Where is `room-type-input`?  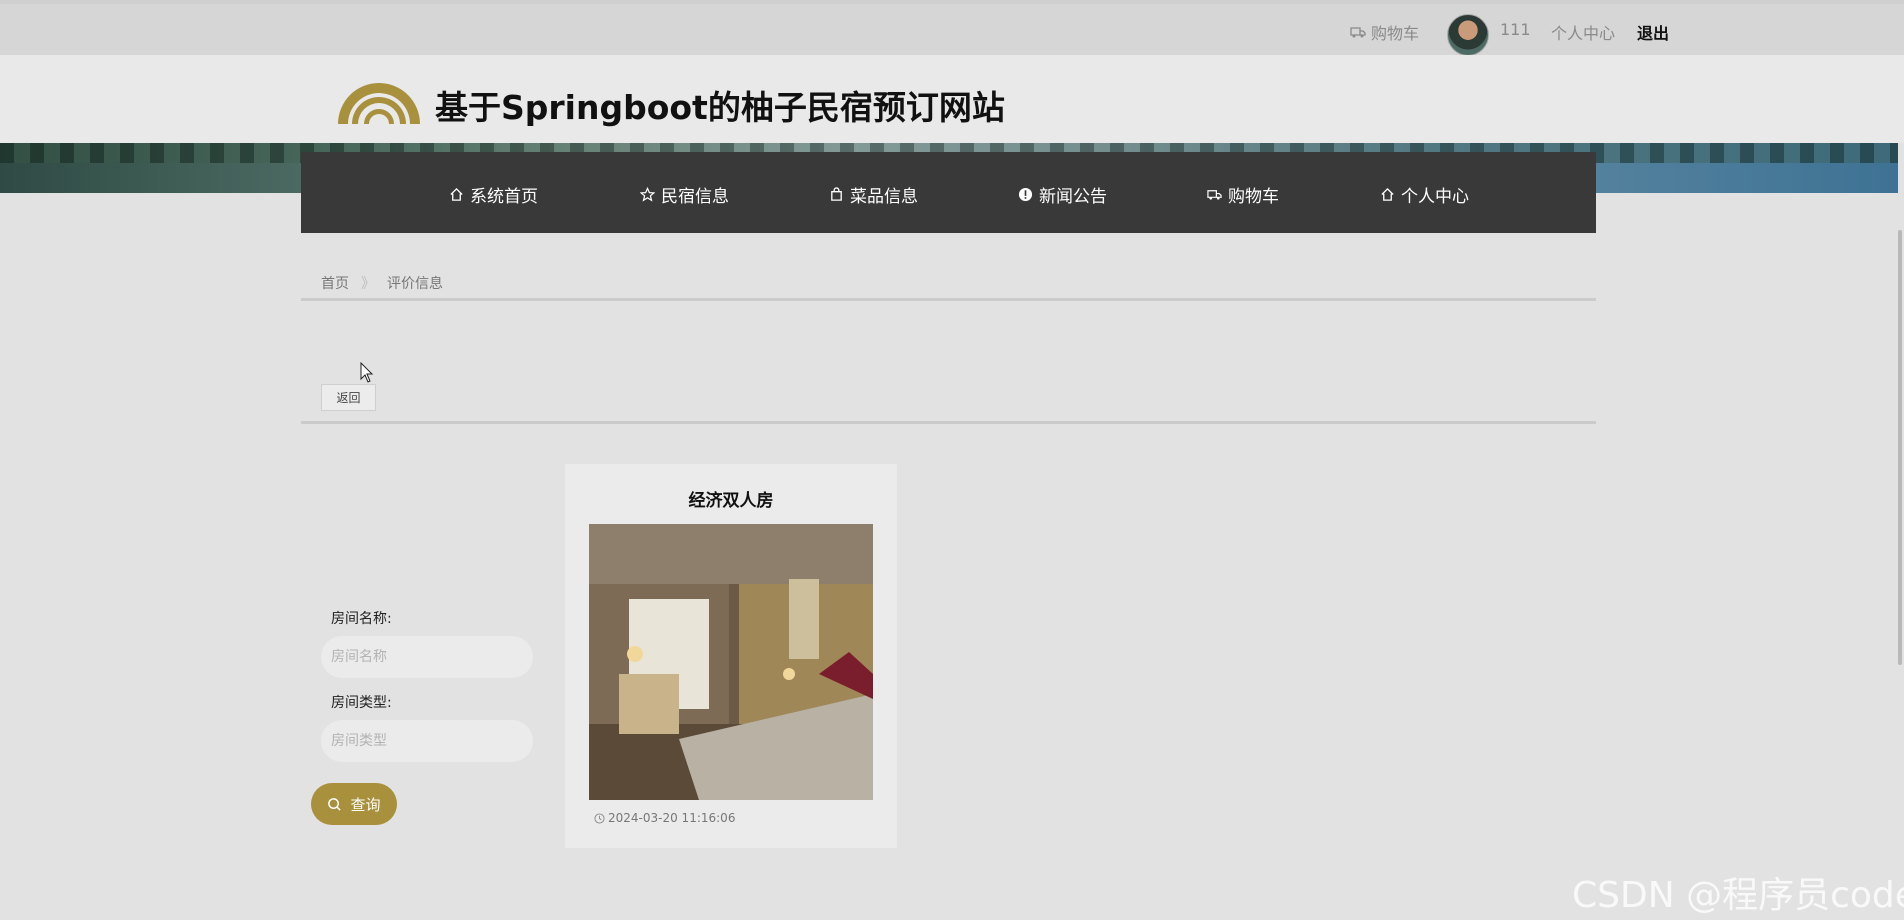
room-type-input is located at coordinates (427, 741).